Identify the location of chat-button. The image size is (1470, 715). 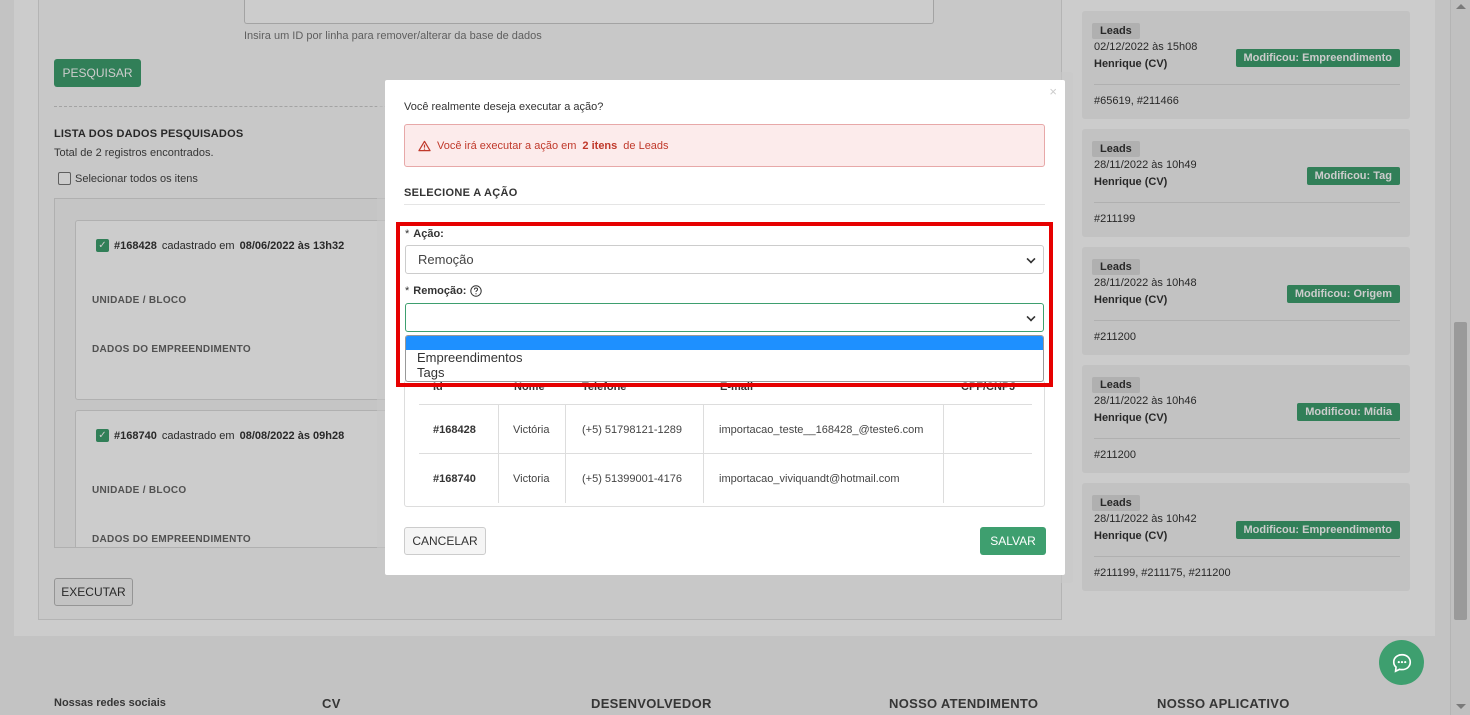
(1401, 662).